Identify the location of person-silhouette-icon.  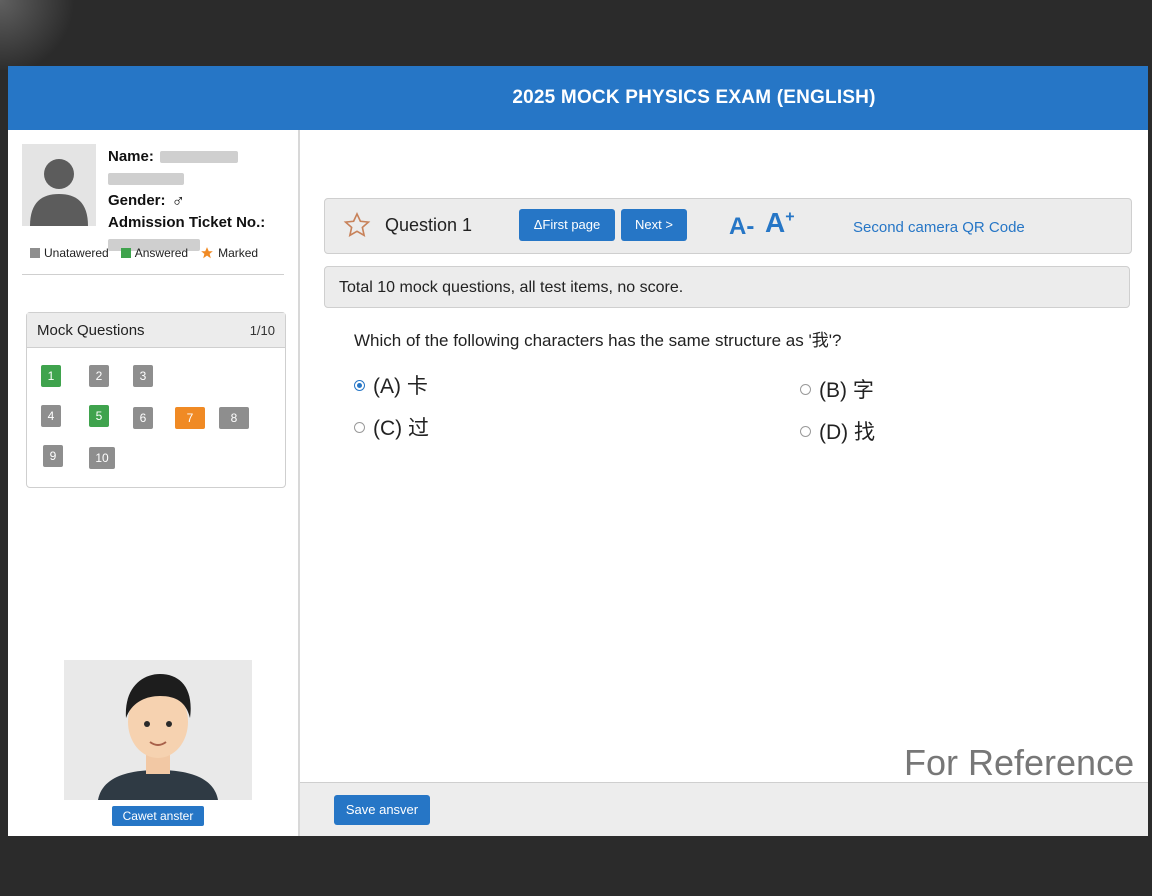
(59, 192).